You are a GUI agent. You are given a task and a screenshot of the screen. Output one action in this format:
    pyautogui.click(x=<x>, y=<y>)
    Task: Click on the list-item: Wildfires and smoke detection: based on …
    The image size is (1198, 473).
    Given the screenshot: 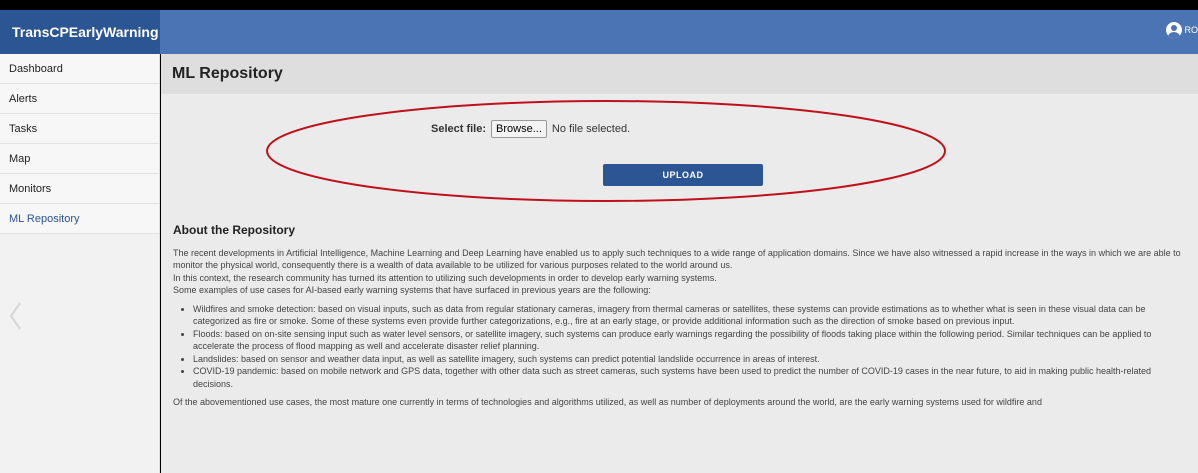 What is the action you would take?
    pyautogui.click(x=692, y=315)
    